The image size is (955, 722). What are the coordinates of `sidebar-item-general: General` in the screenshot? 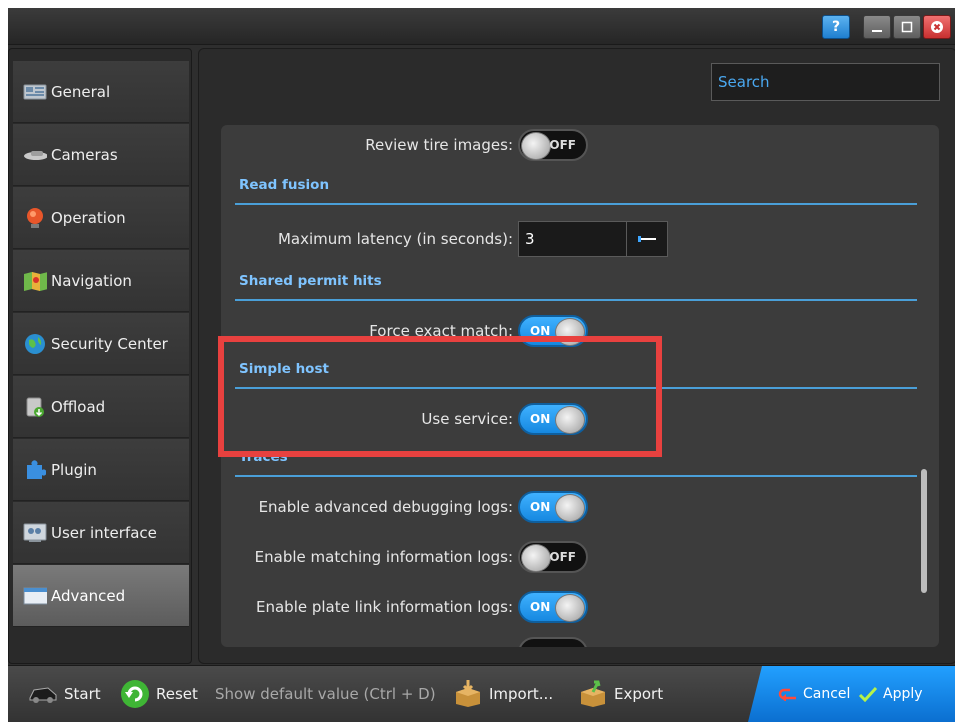 It's located at (101, 92).